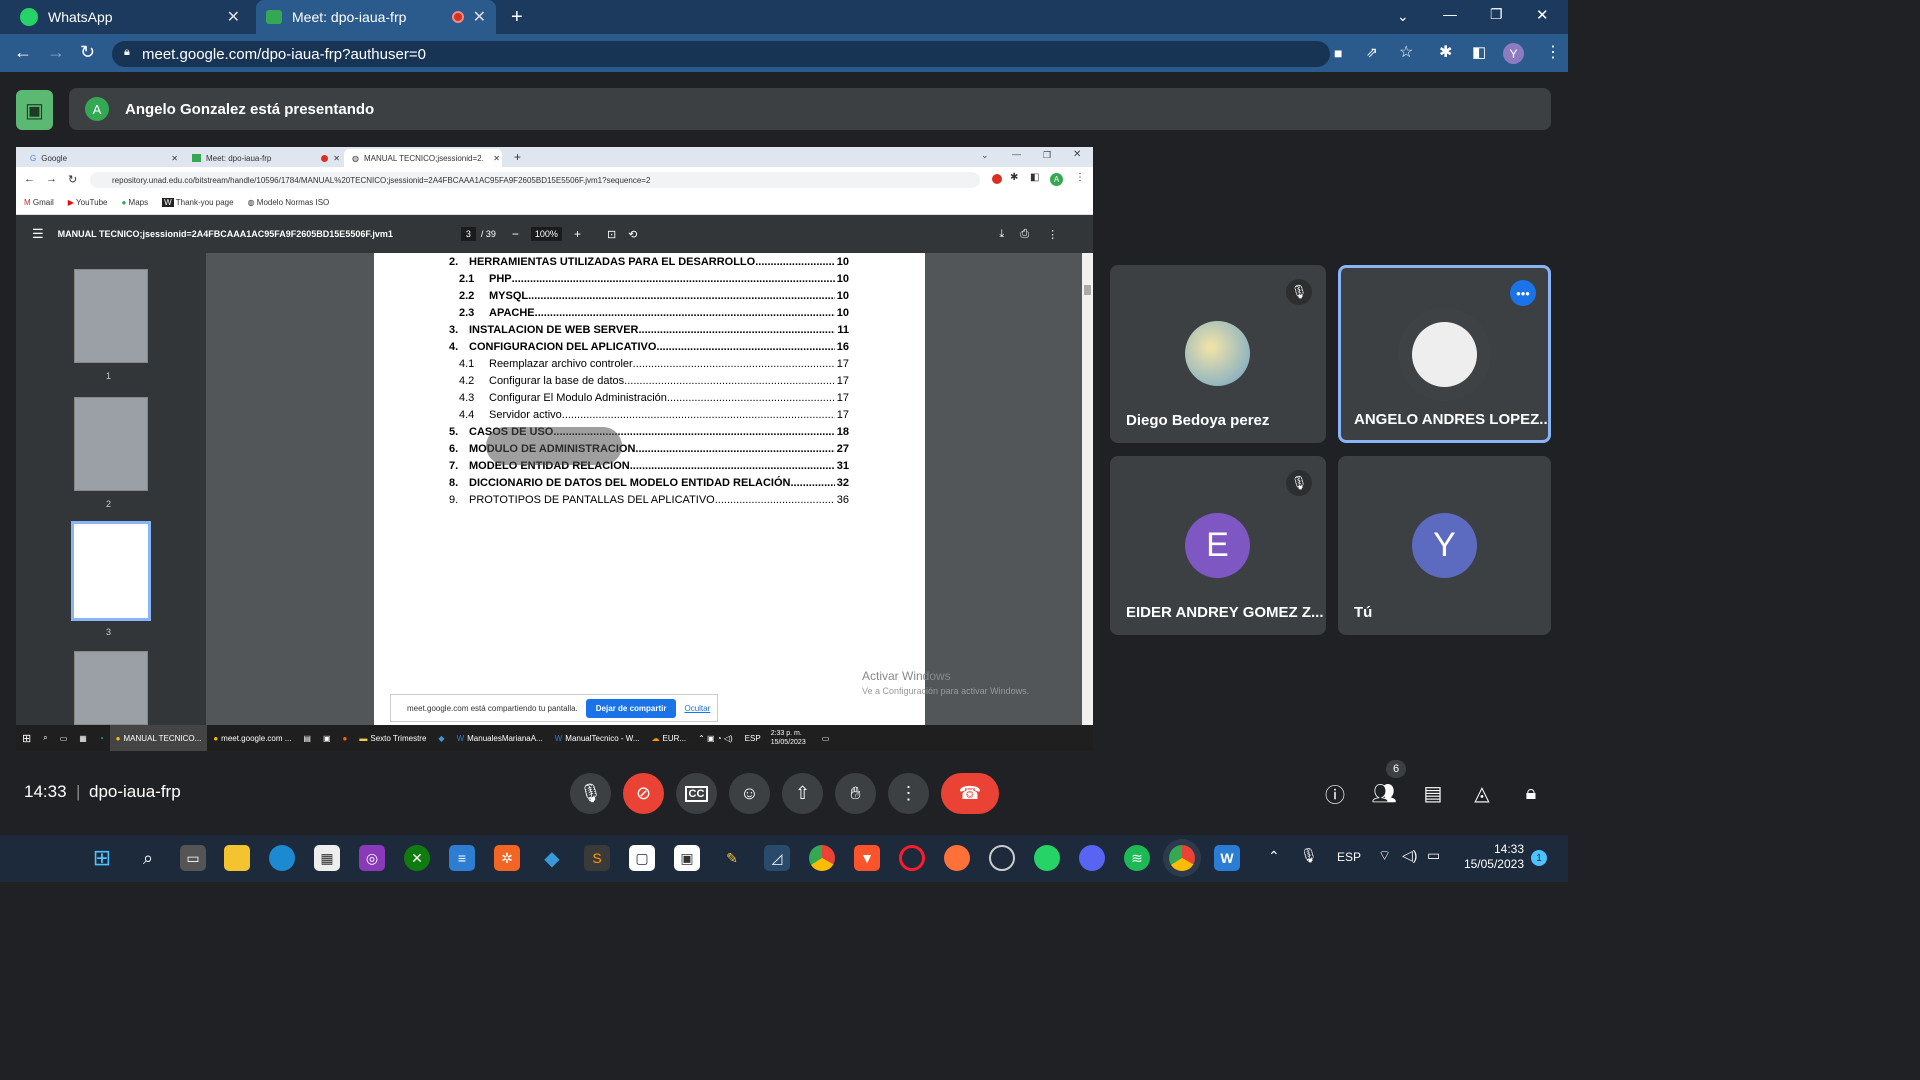 The width and height of the screenshot is (1920, 1080). Describe the element at coordinates (643, 793) in the screenshot. I see `camera-off-button: ⊘` at that location.